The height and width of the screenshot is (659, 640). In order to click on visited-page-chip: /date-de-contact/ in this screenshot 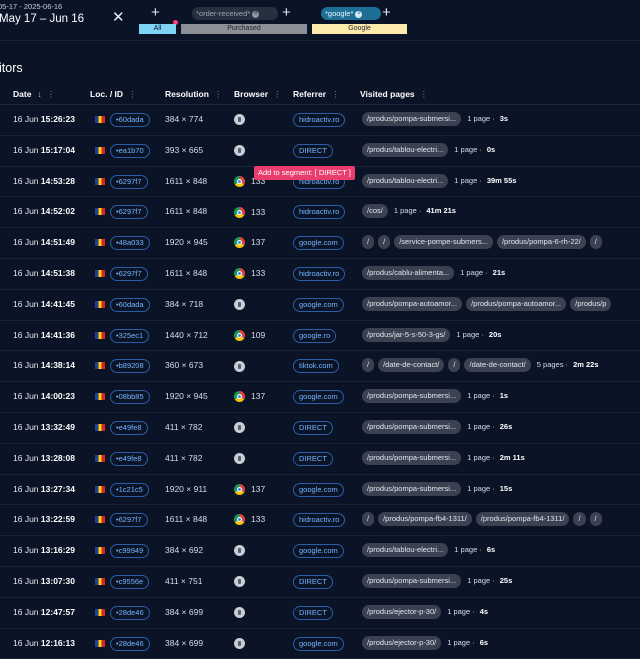, I will do `click(411, 365)`.